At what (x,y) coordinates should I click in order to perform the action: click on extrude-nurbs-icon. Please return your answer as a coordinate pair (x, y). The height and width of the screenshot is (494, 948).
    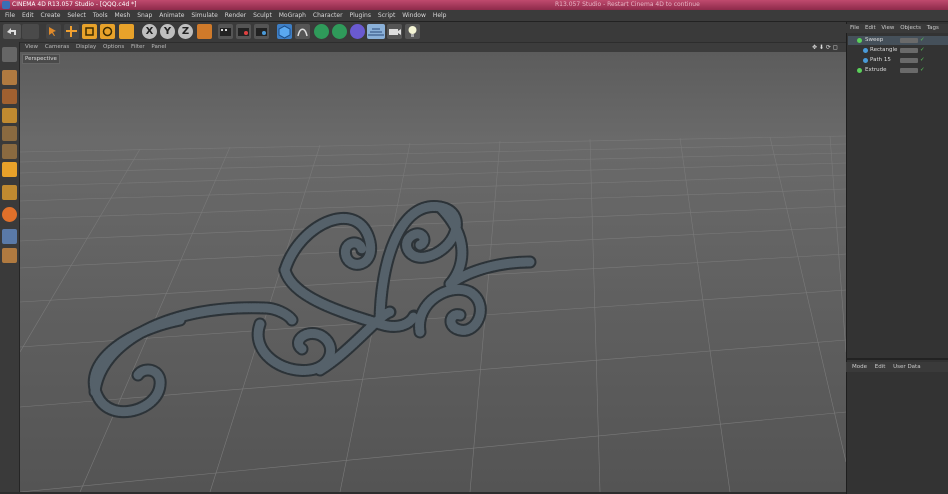
    Looking at the image, I should click on (859, 70).